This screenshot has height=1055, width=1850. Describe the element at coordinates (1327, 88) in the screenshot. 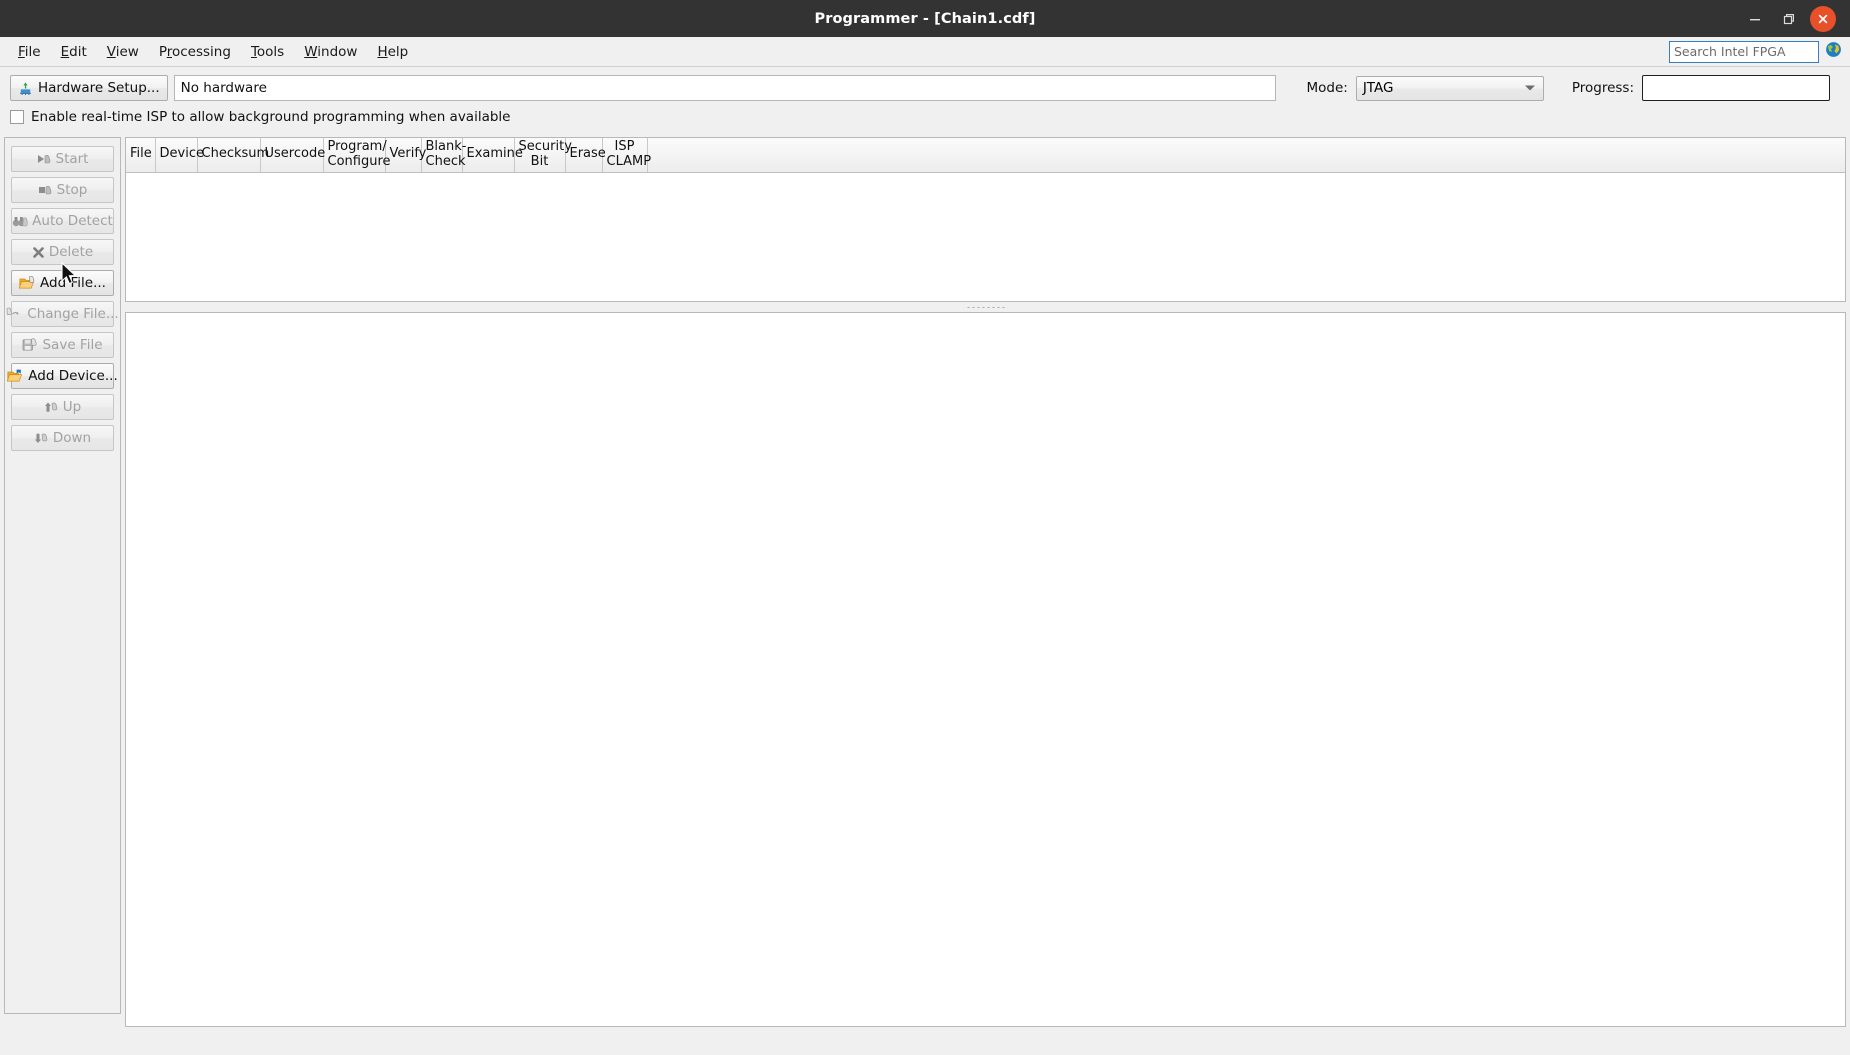

I see `mode-label: Mode:` at that location.